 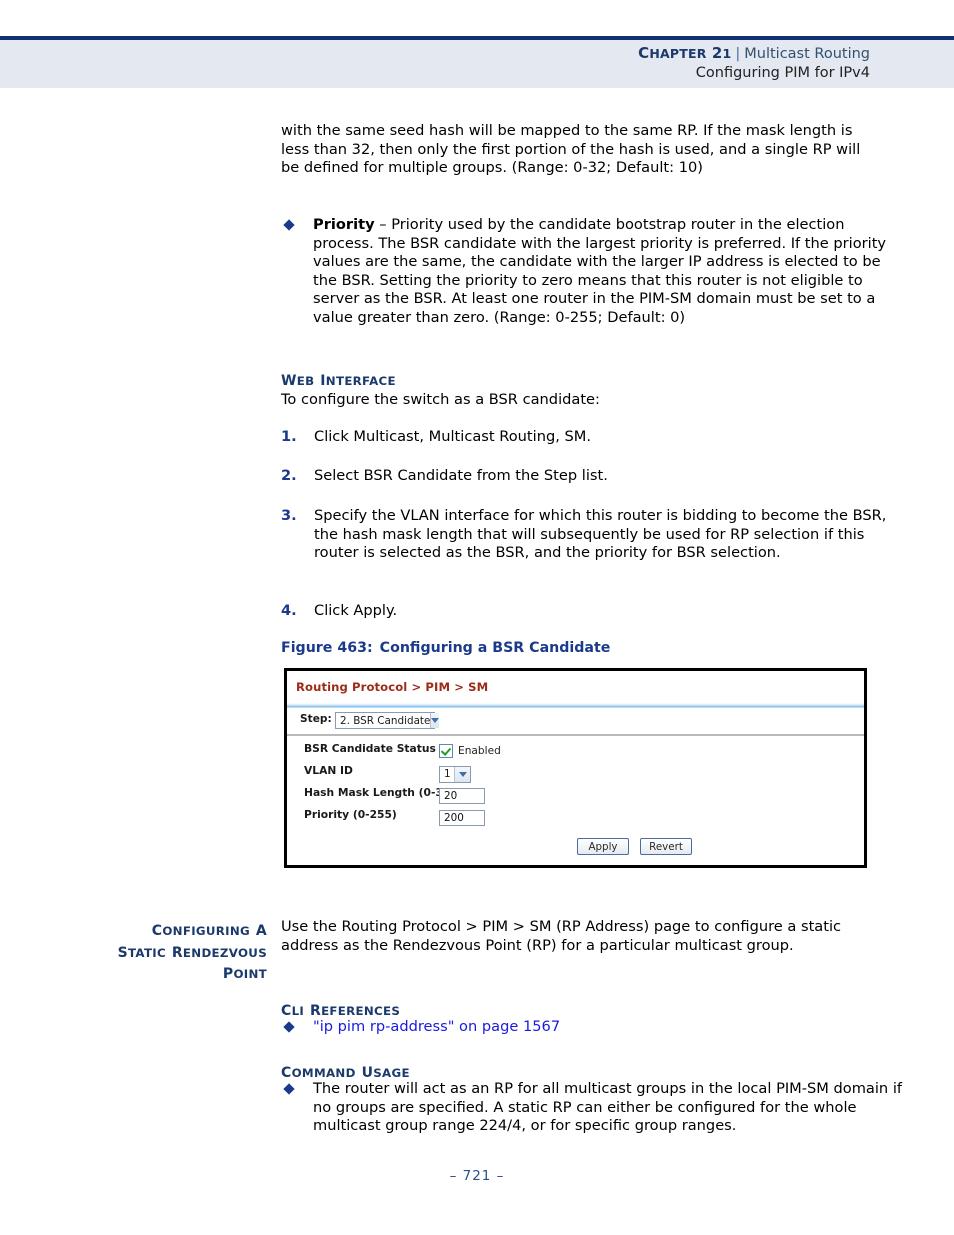 What do you see at coordinates (356, 610) in the screenshot?
I see `step-text: Click Apply.` at bounding box center [356, 610].